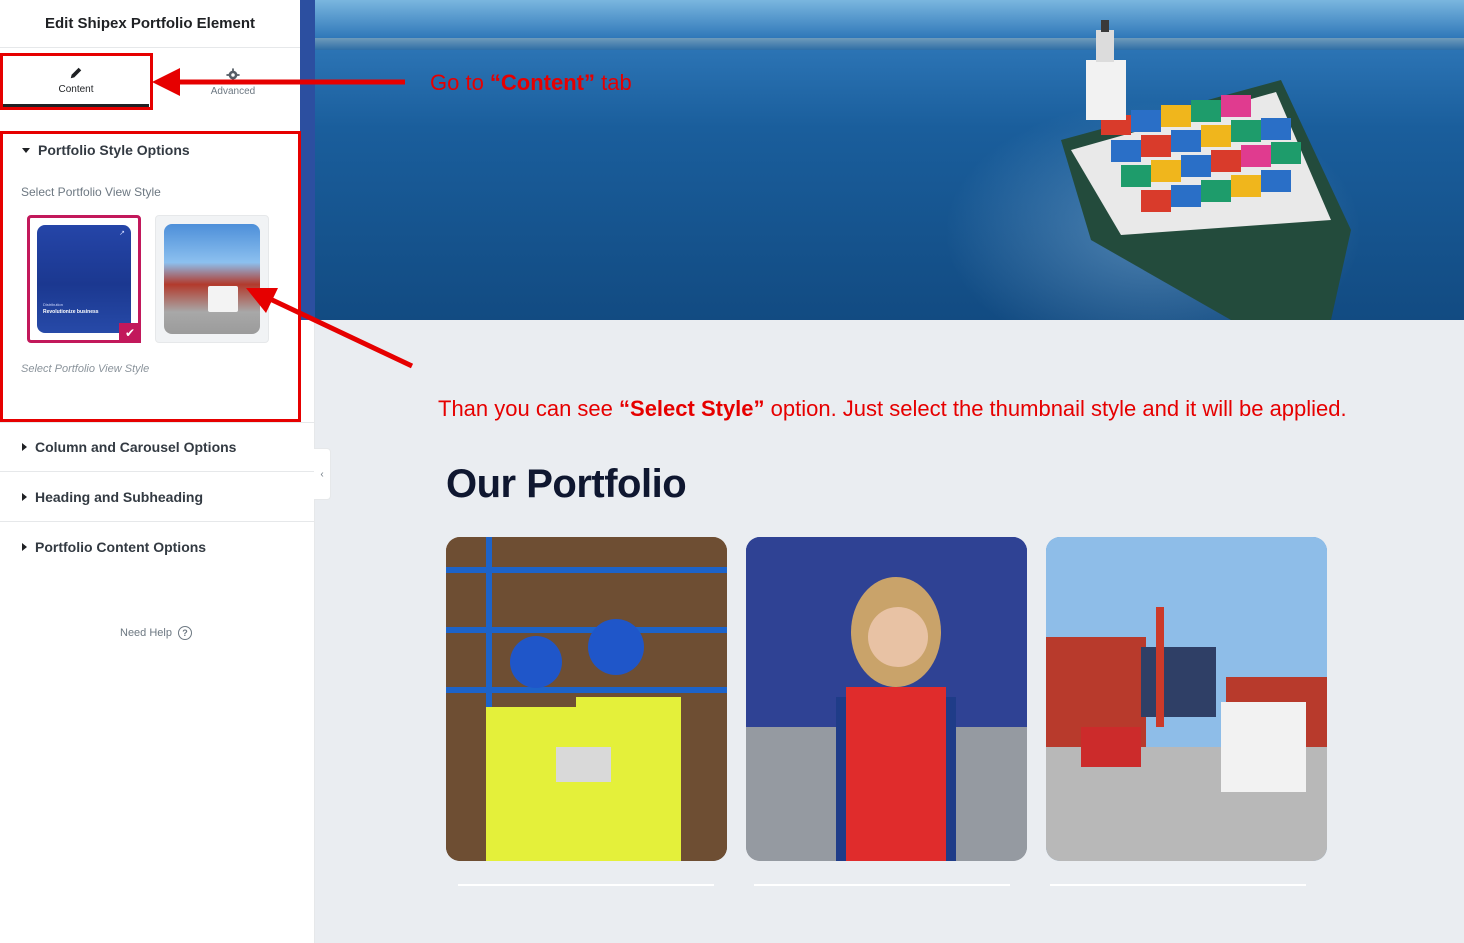 This screenshot has height=943, width=1464. I want to click on need-help-label: Need Help, so click(146, 633).